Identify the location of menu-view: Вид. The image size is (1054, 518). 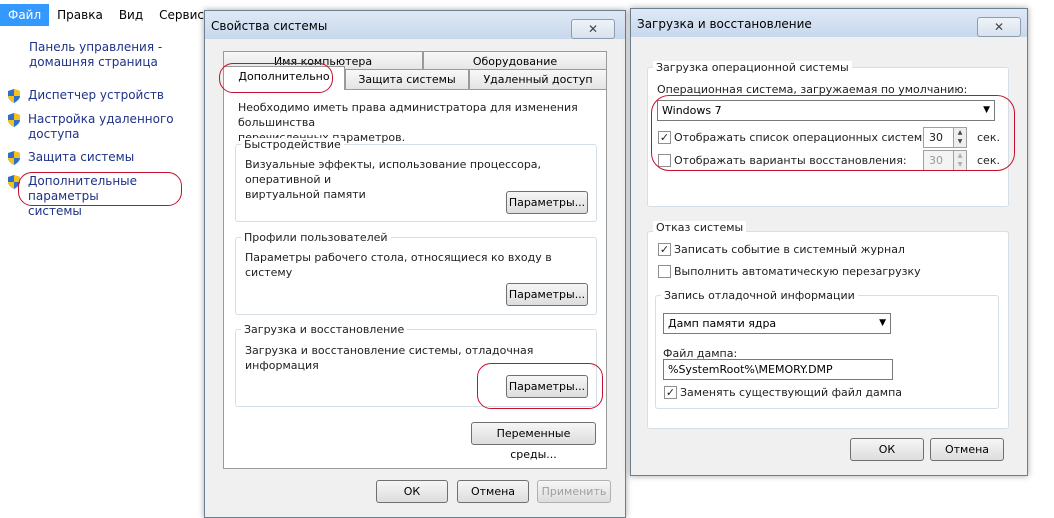
(131, 15).